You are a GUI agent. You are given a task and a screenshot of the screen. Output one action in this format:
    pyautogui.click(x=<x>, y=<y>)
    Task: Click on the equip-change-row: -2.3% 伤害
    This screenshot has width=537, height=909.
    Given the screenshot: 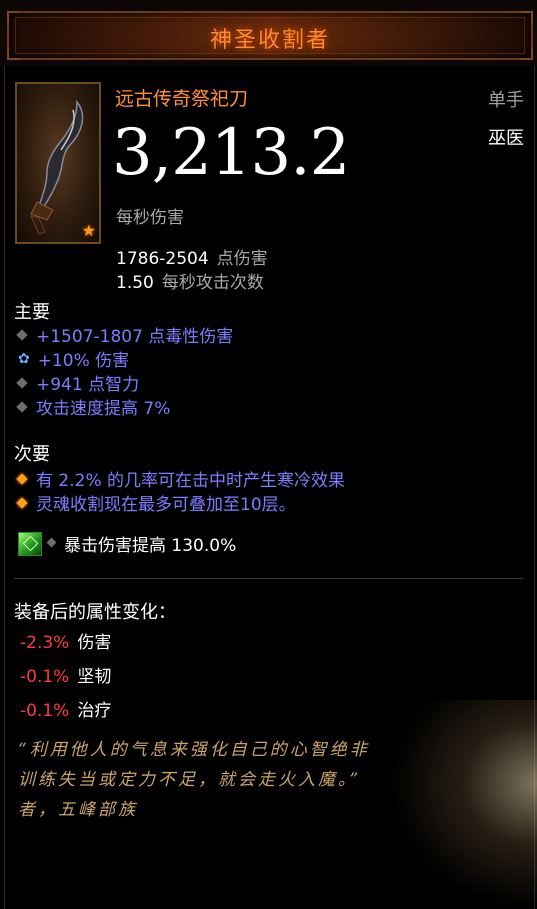 What is the action you would take?
    pyautogui.click(x=66, y=643)
    